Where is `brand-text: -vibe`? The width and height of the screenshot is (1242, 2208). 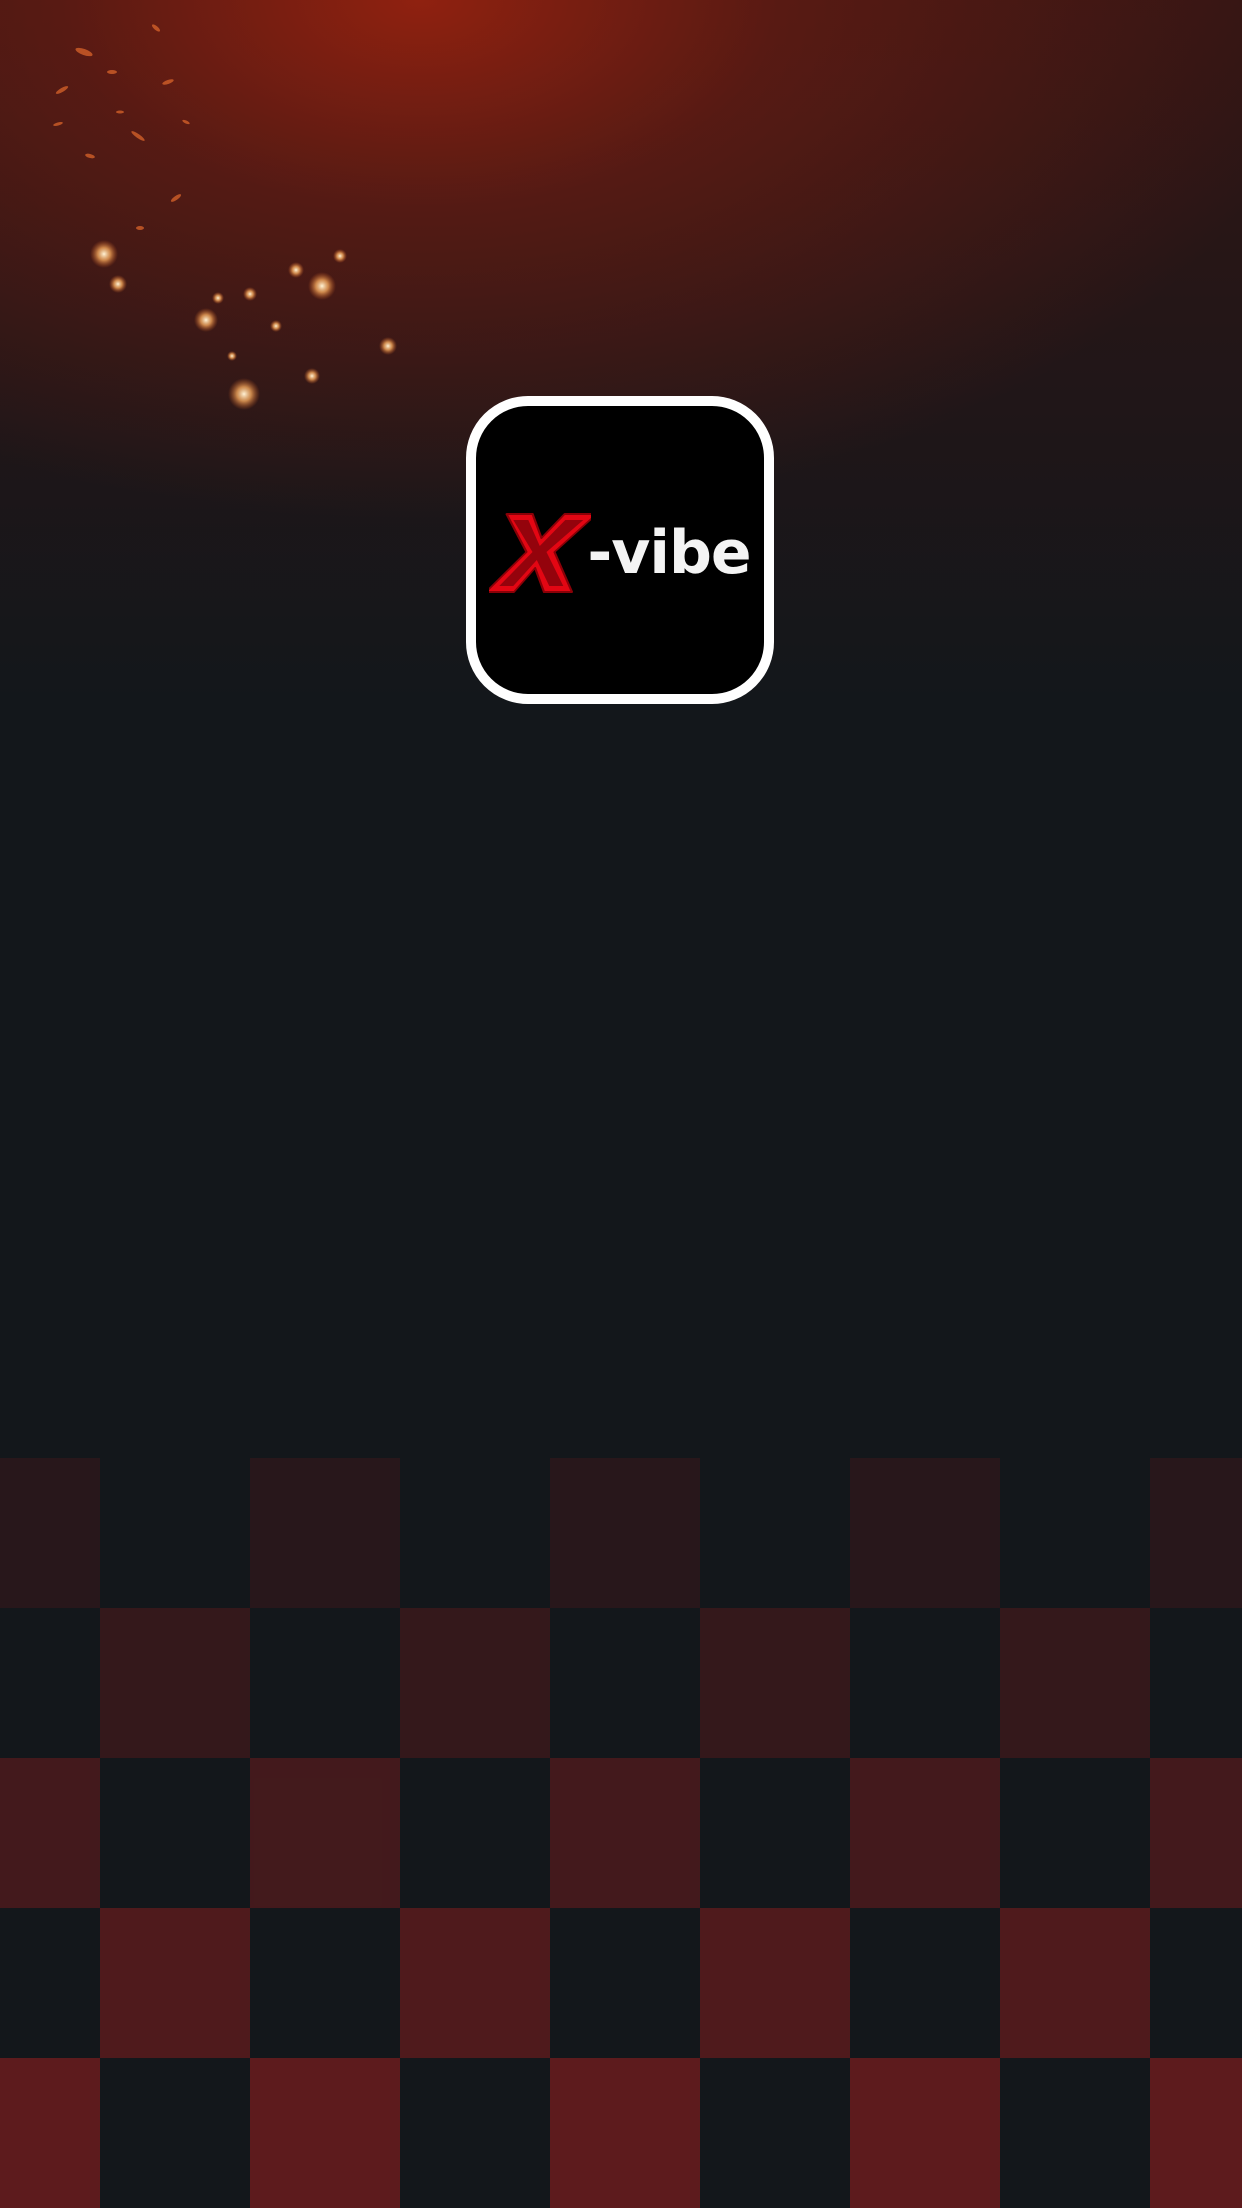 brand-text: -vibe is located at coordinates (669, 553).